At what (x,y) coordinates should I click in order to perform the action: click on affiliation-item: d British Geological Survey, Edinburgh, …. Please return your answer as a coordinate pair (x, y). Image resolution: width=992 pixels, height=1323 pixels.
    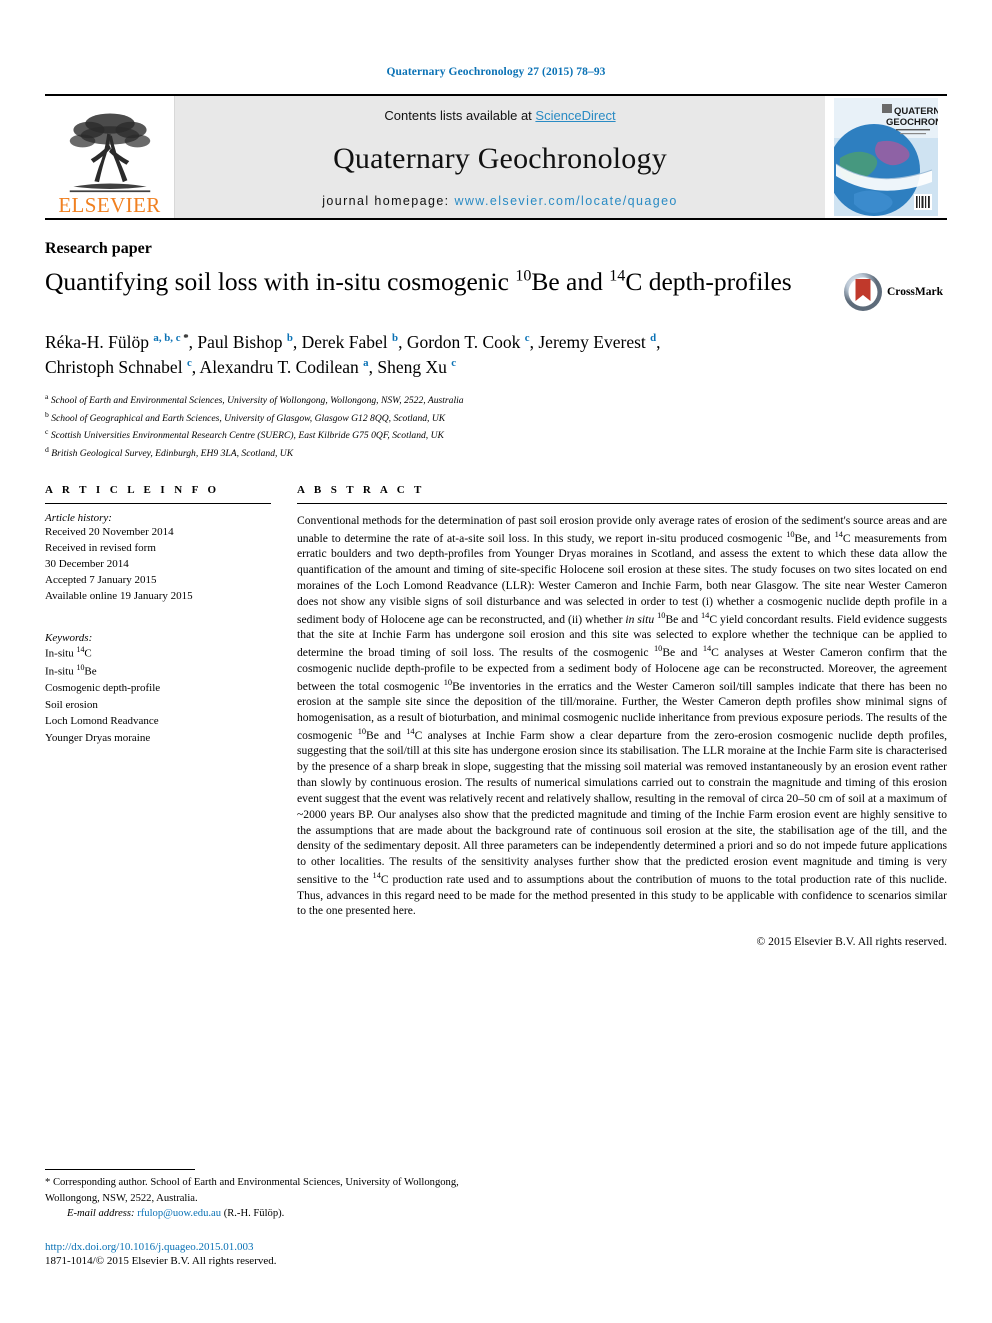
    Looking at the image, I should click on (496, 453).